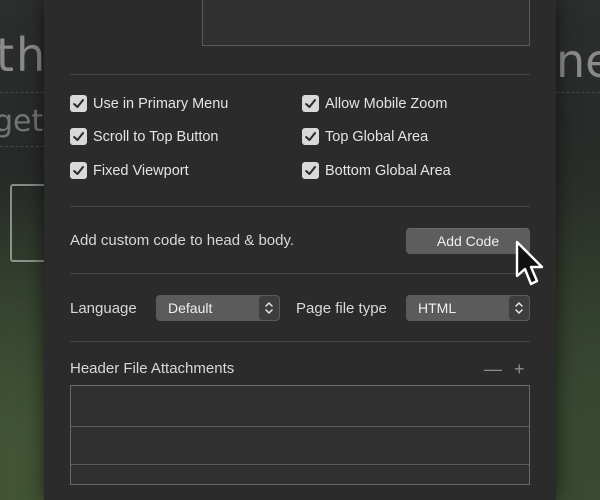 Image resolution: width=600 pixels, height=500 pixels. I want to click on previous-field-textarea, so click(366, 23).